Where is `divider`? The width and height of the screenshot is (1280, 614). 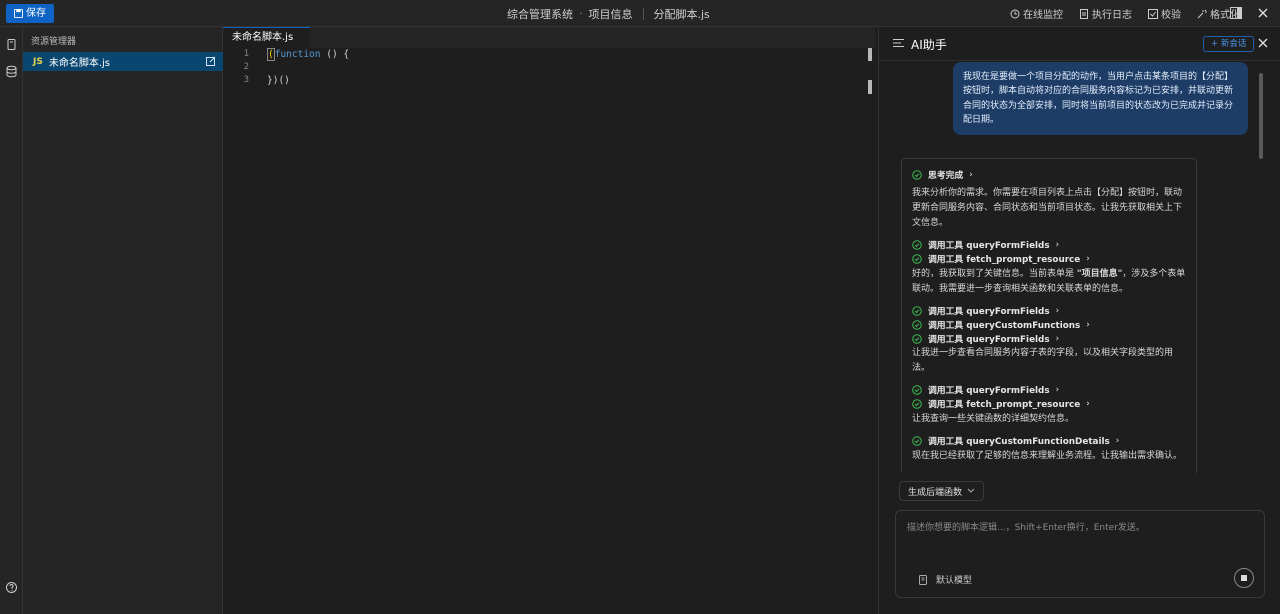 divider is located at coordinates (643, 13).